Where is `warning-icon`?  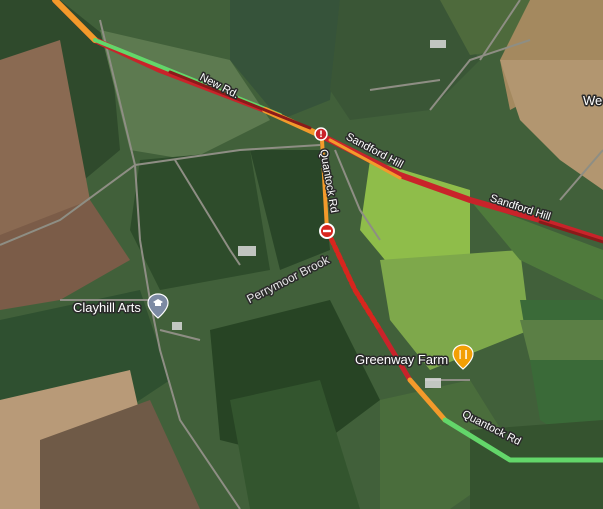
warning-icon is located at coordinates (321, 134).